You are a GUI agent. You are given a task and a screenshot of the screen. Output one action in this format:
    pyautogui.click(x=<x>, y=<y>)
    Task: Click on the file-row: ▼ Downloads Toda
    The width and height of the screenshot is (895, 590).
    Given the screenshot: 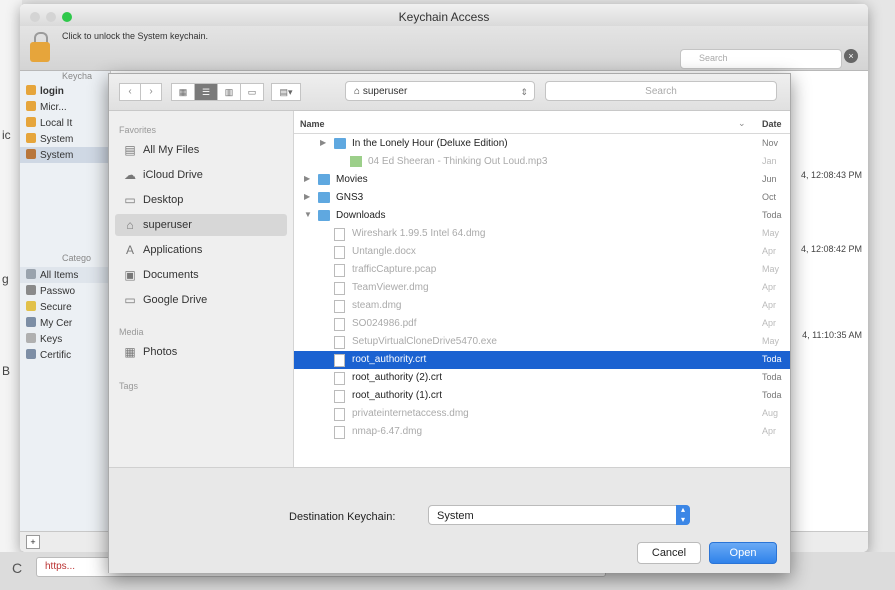 What is the action you would take?
    pyautogui.click(x=542, y=216)
    